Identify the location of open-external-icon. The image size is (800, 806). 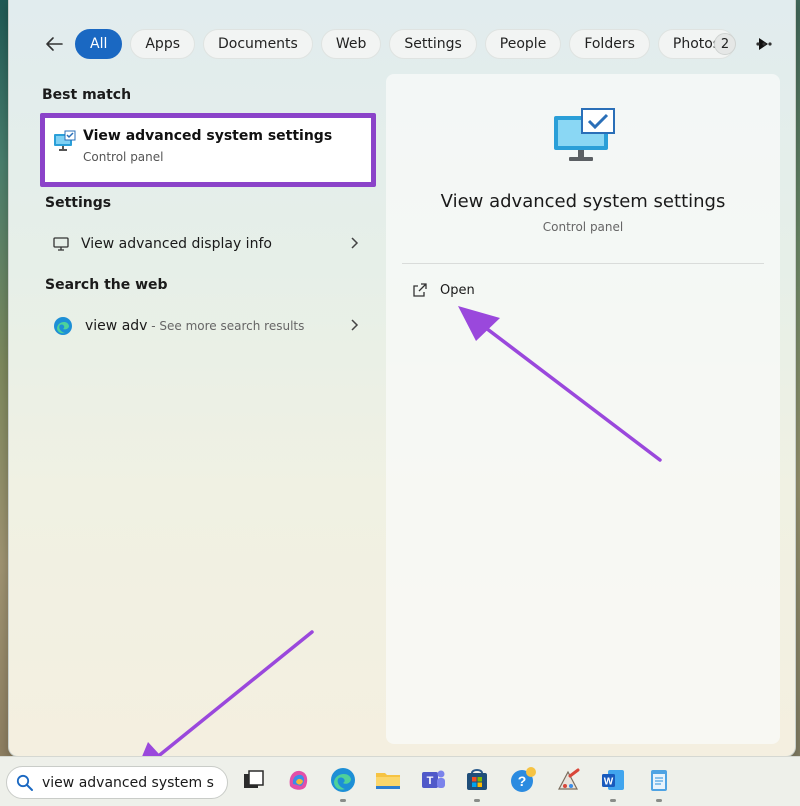
(420, 290).